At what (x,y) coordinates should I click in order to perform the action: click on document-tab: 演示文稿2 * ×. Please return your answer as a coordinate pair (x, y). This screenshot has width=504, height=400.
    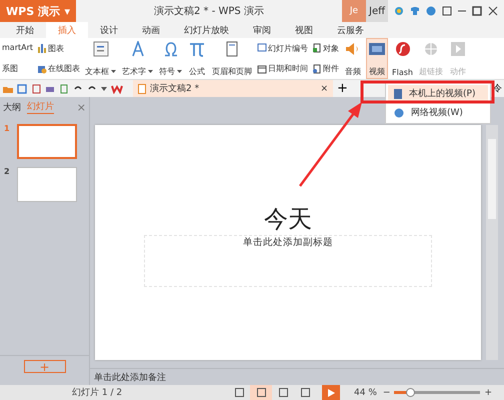
    Looking at the image, I should click on (233, 88).